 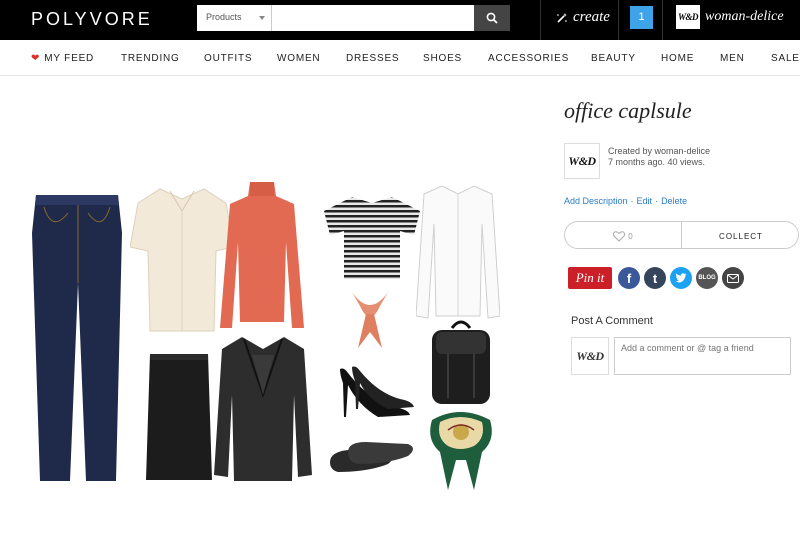 I want to click on set-meta: 7 months ago. 40 views., so click(x=657, y=162).